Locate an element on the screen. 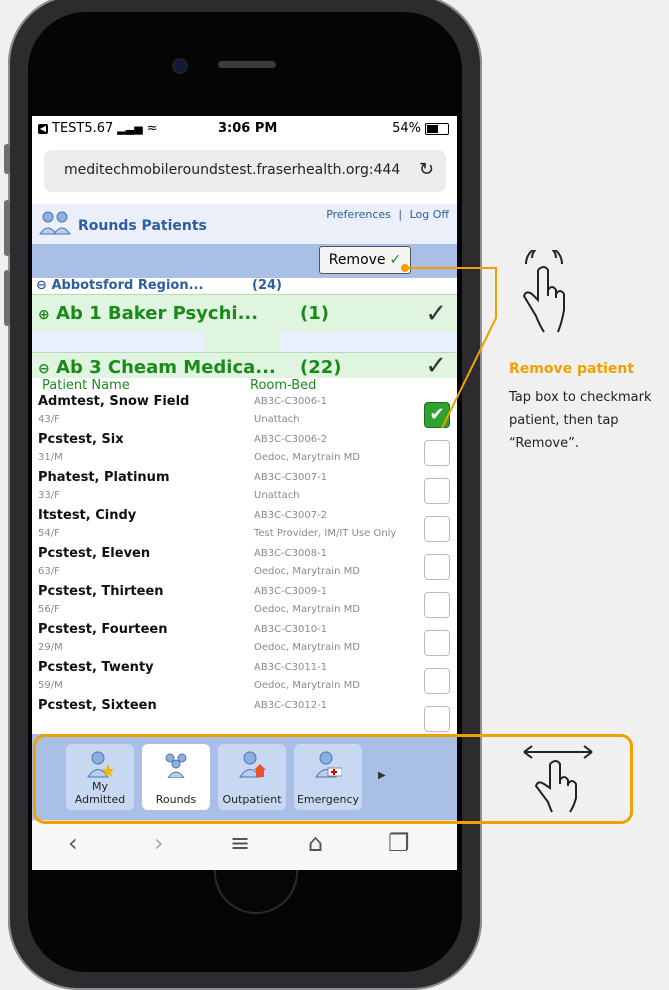  swipe-gesture-icon is located at coordinates (558, 779).